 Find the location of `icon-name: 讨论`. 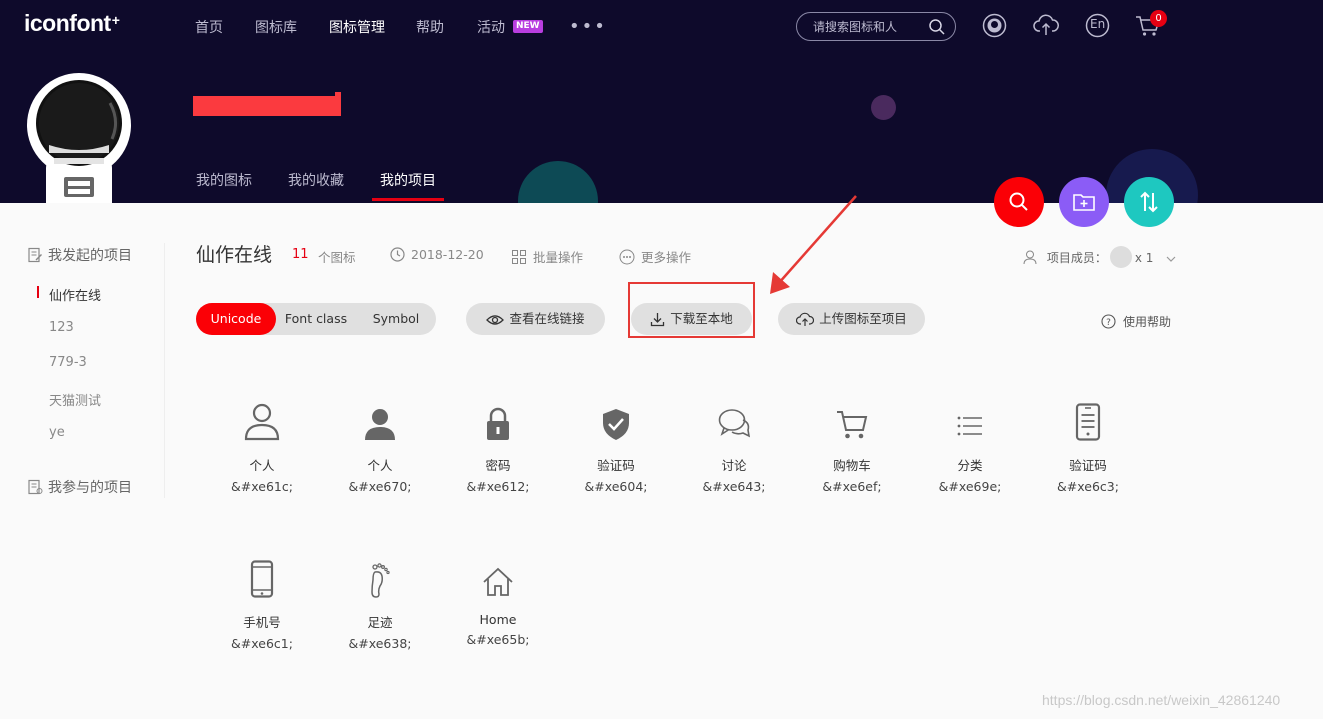

icon-name: 讨论 is located at coordinates (734, 465).